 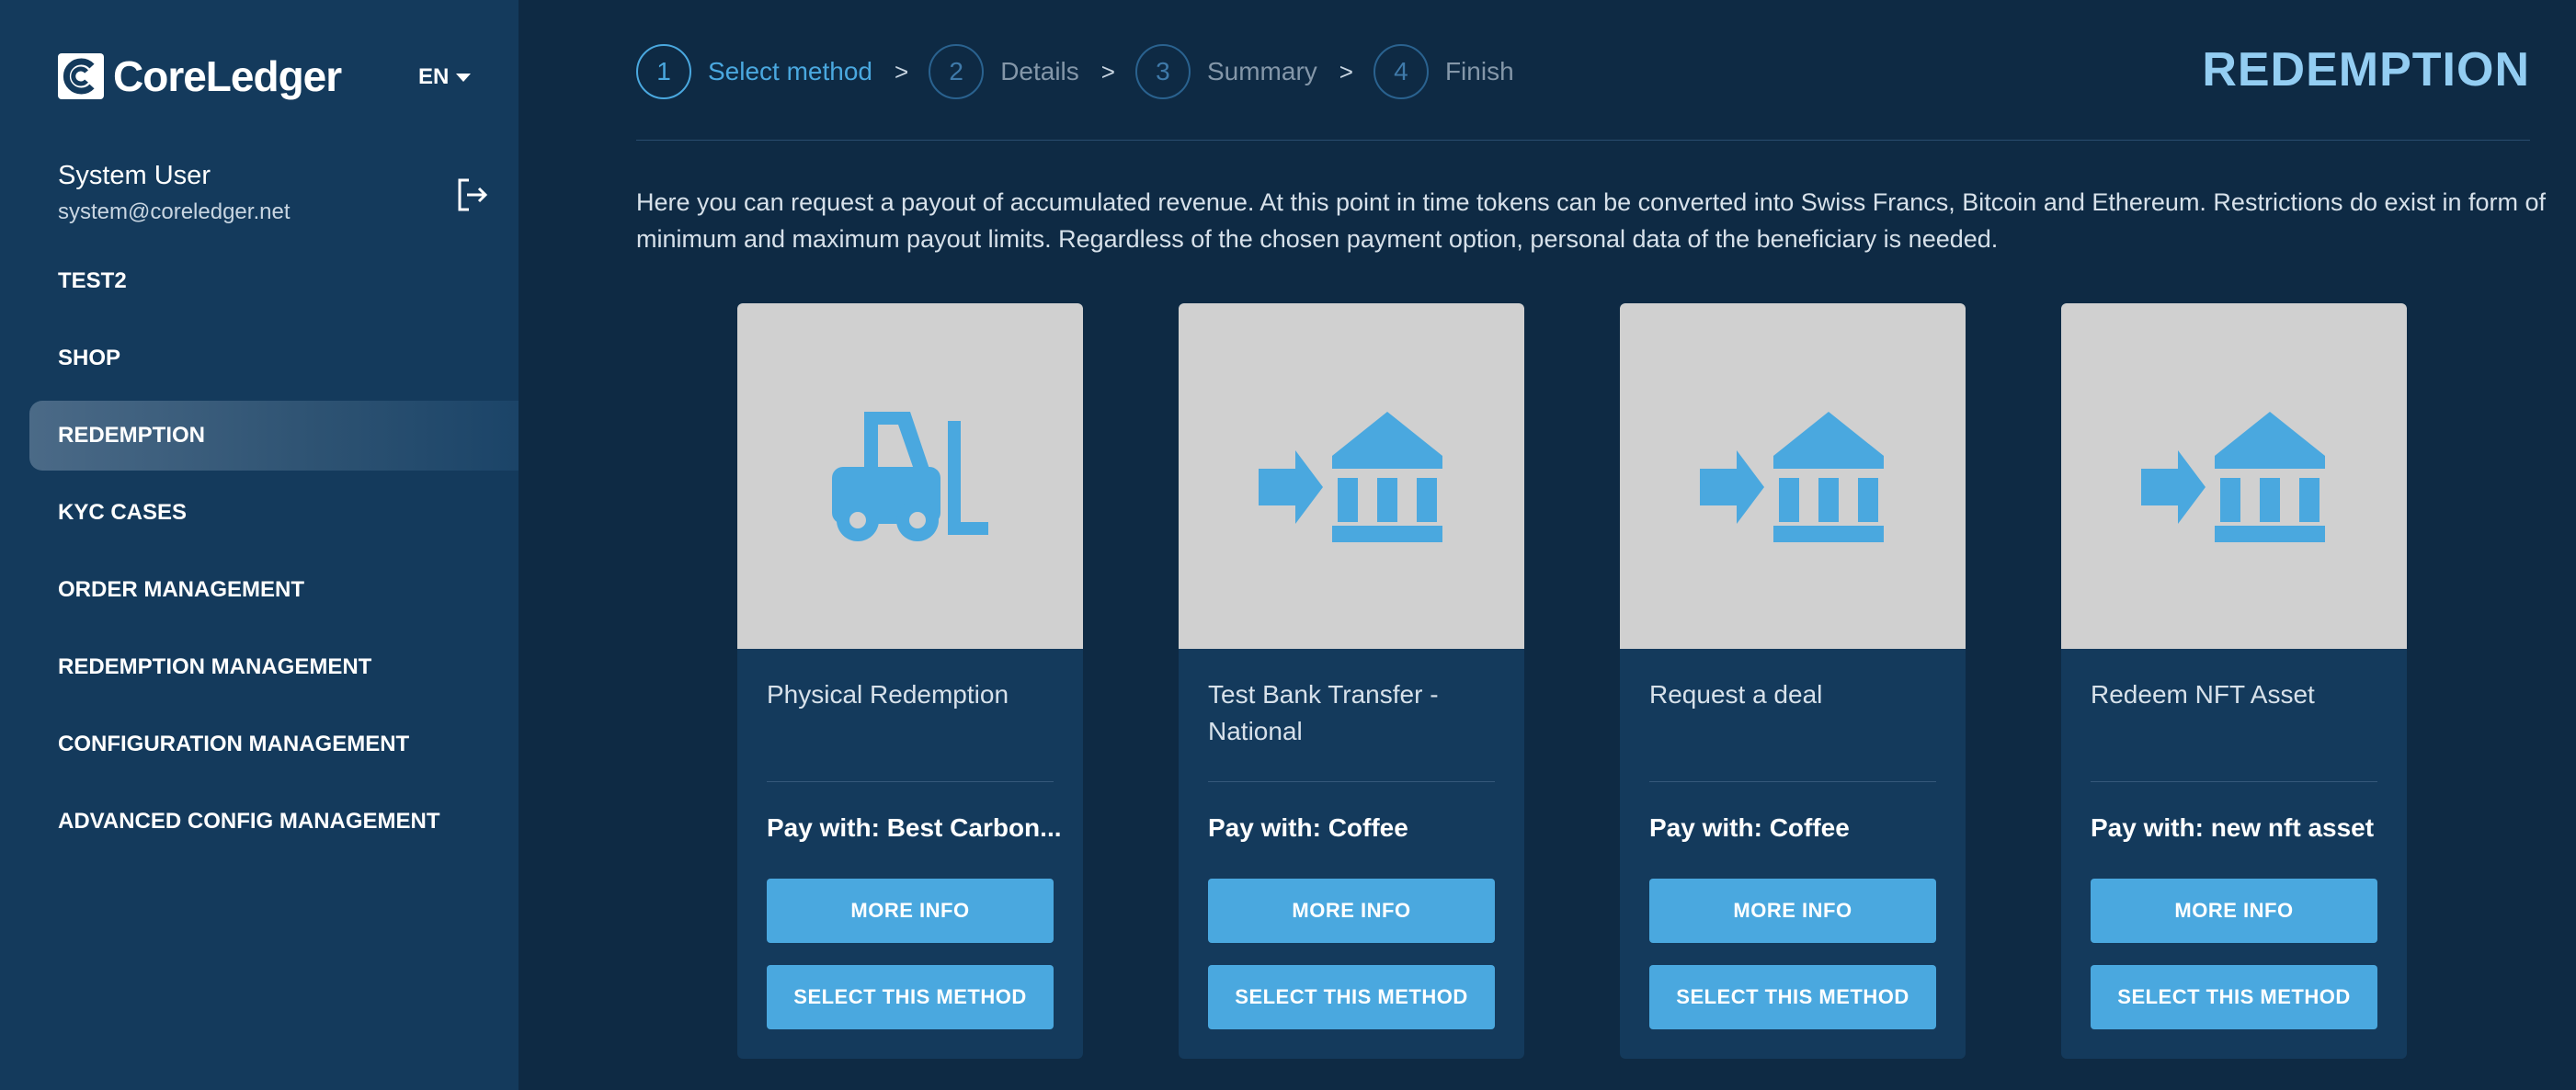 What do you see at coordinates (123, 512) in the screenshot?
I see `sidebar-item-label: KYC CASES` at bounding box center [123, 512].